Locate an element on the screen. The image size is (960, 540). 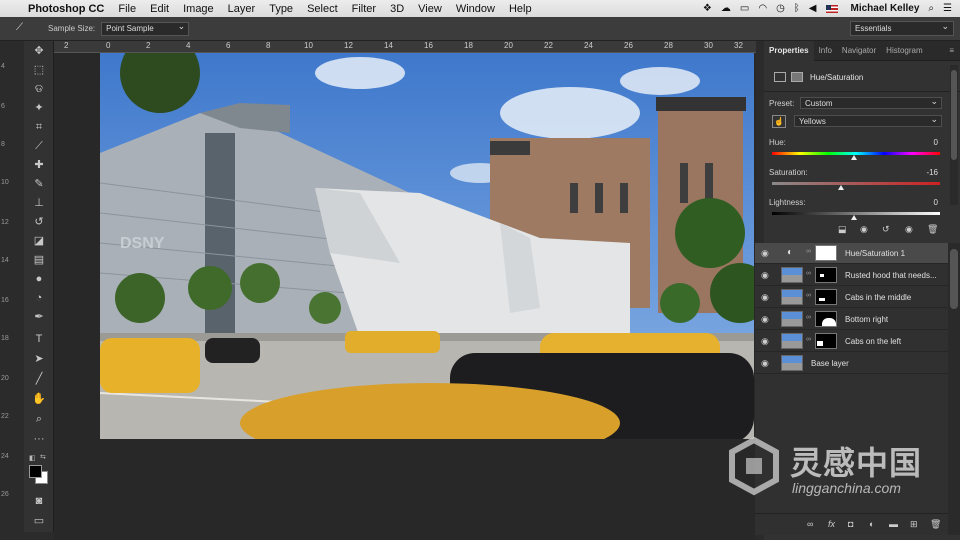
path-selection-icon: ➤ is located at coordinates (39, 359).